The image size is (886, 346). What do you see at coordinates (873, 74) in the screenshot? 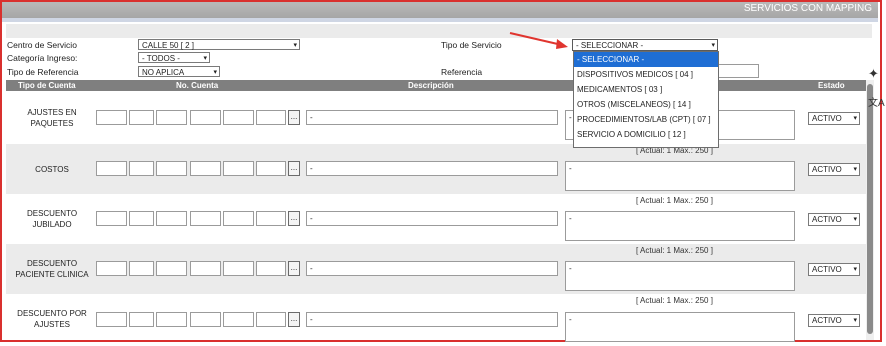
I see `sparkle-icon: ✦` at bounding box center [873, 74].